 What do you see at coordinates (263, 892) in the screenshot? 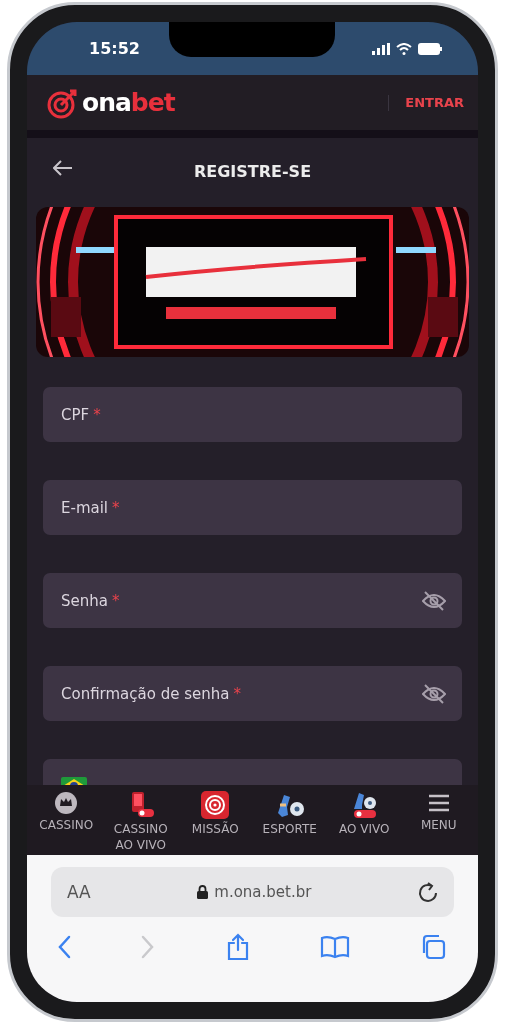
I see `url-text: m.ona.bet.br` at bounding box center [263, 892].